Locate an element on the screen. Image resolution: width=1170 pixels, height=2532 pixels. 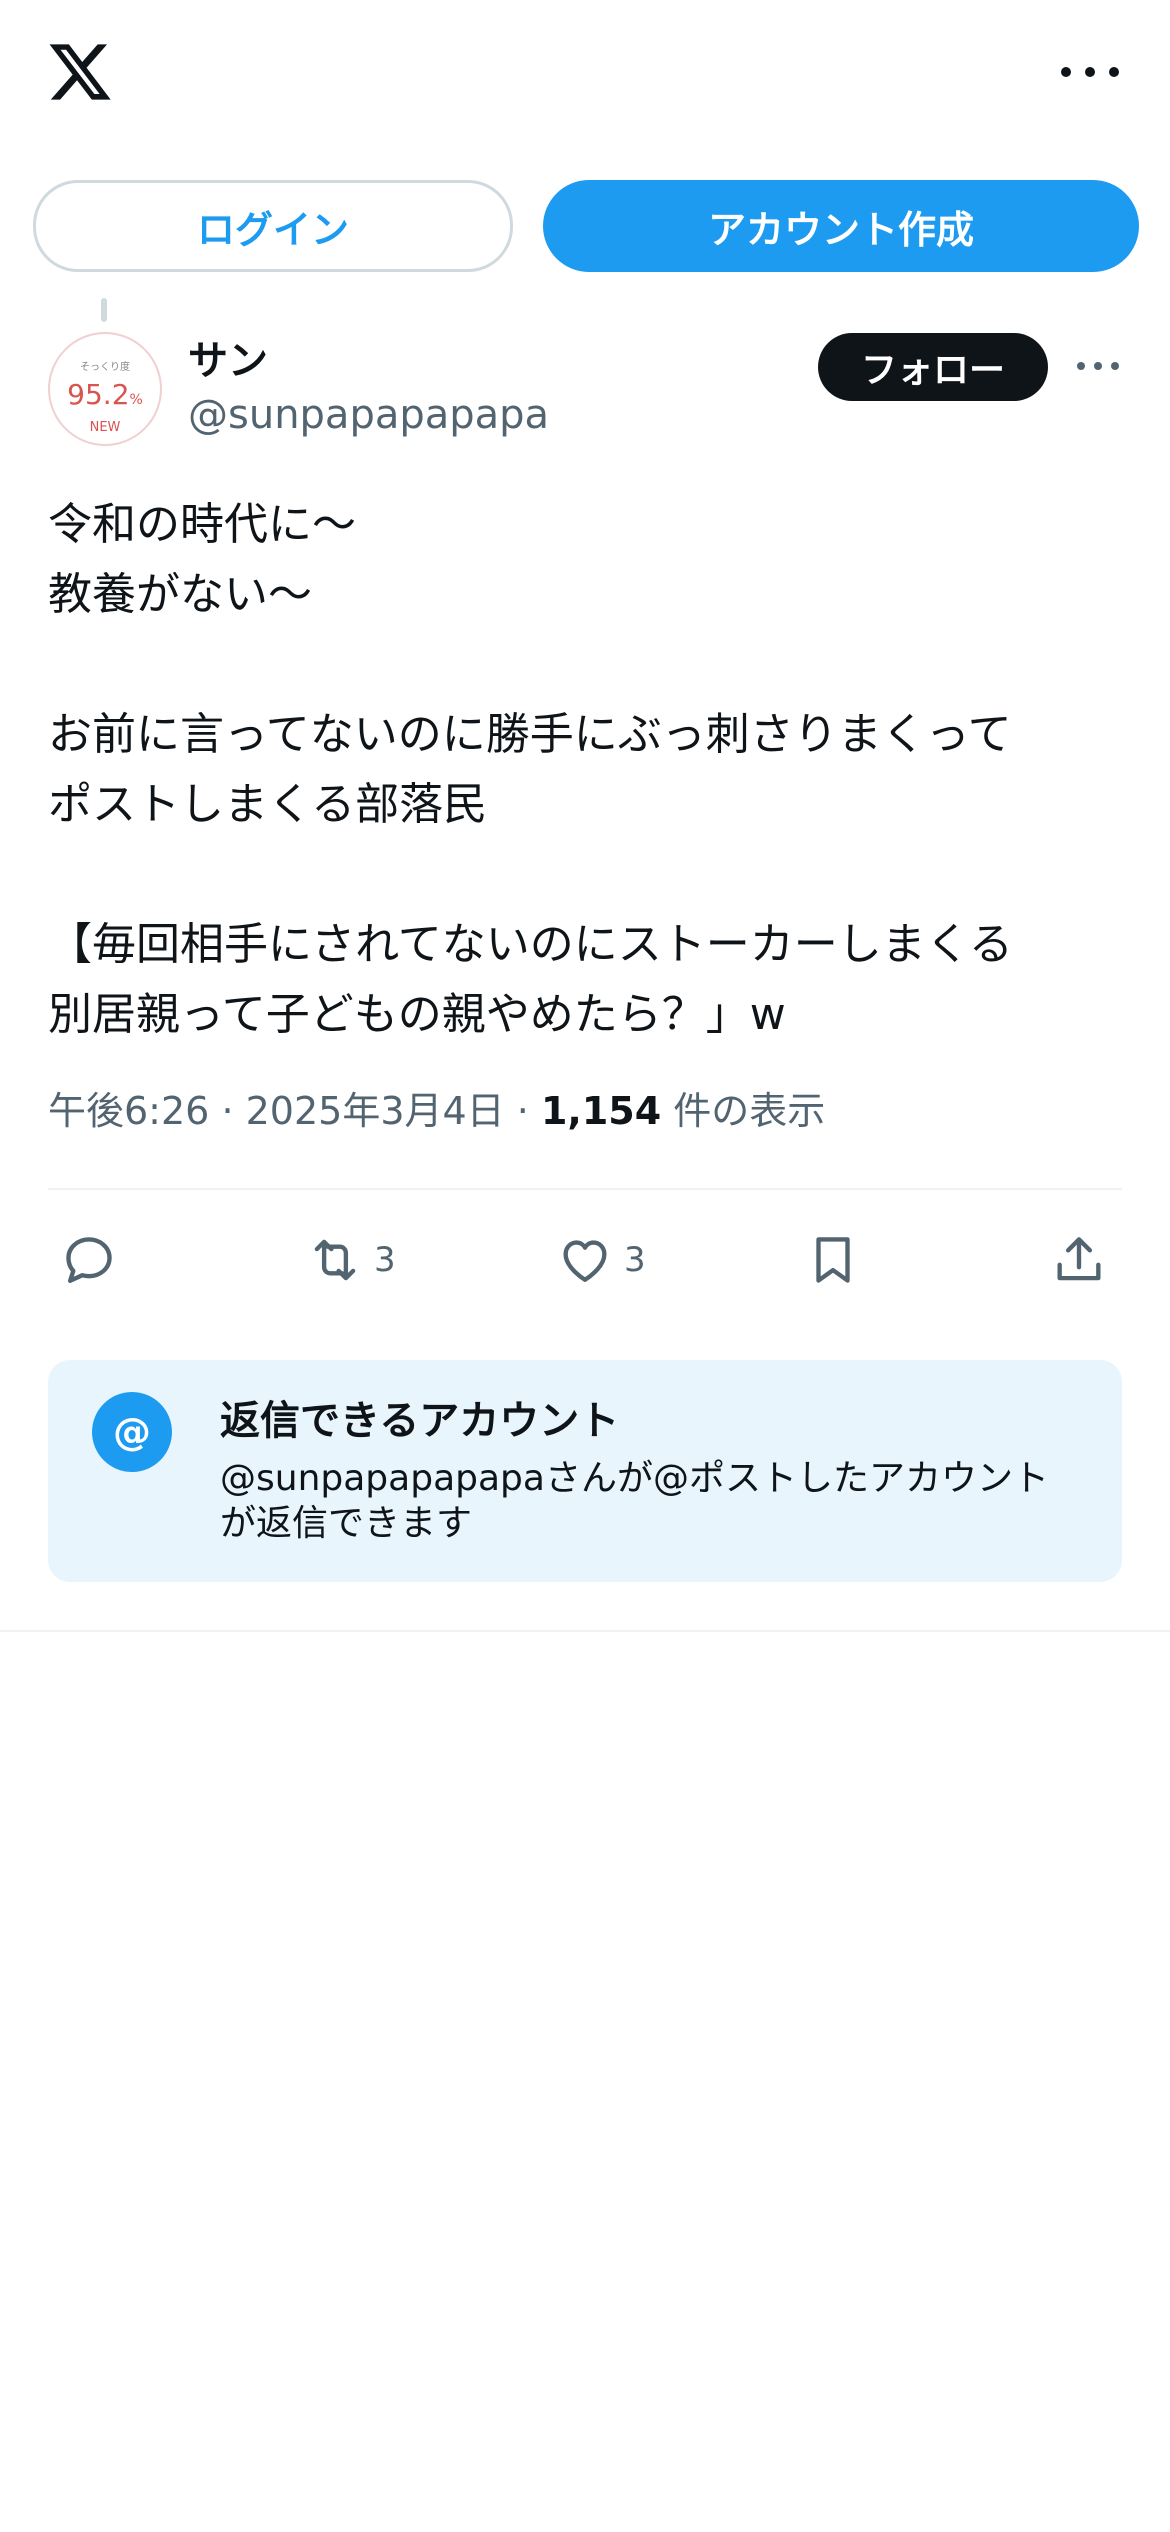
reply-settings-description: @sunpapapapapaさんが@ポストしたアカウントが返信できます is located at coordinates (634, 1501).